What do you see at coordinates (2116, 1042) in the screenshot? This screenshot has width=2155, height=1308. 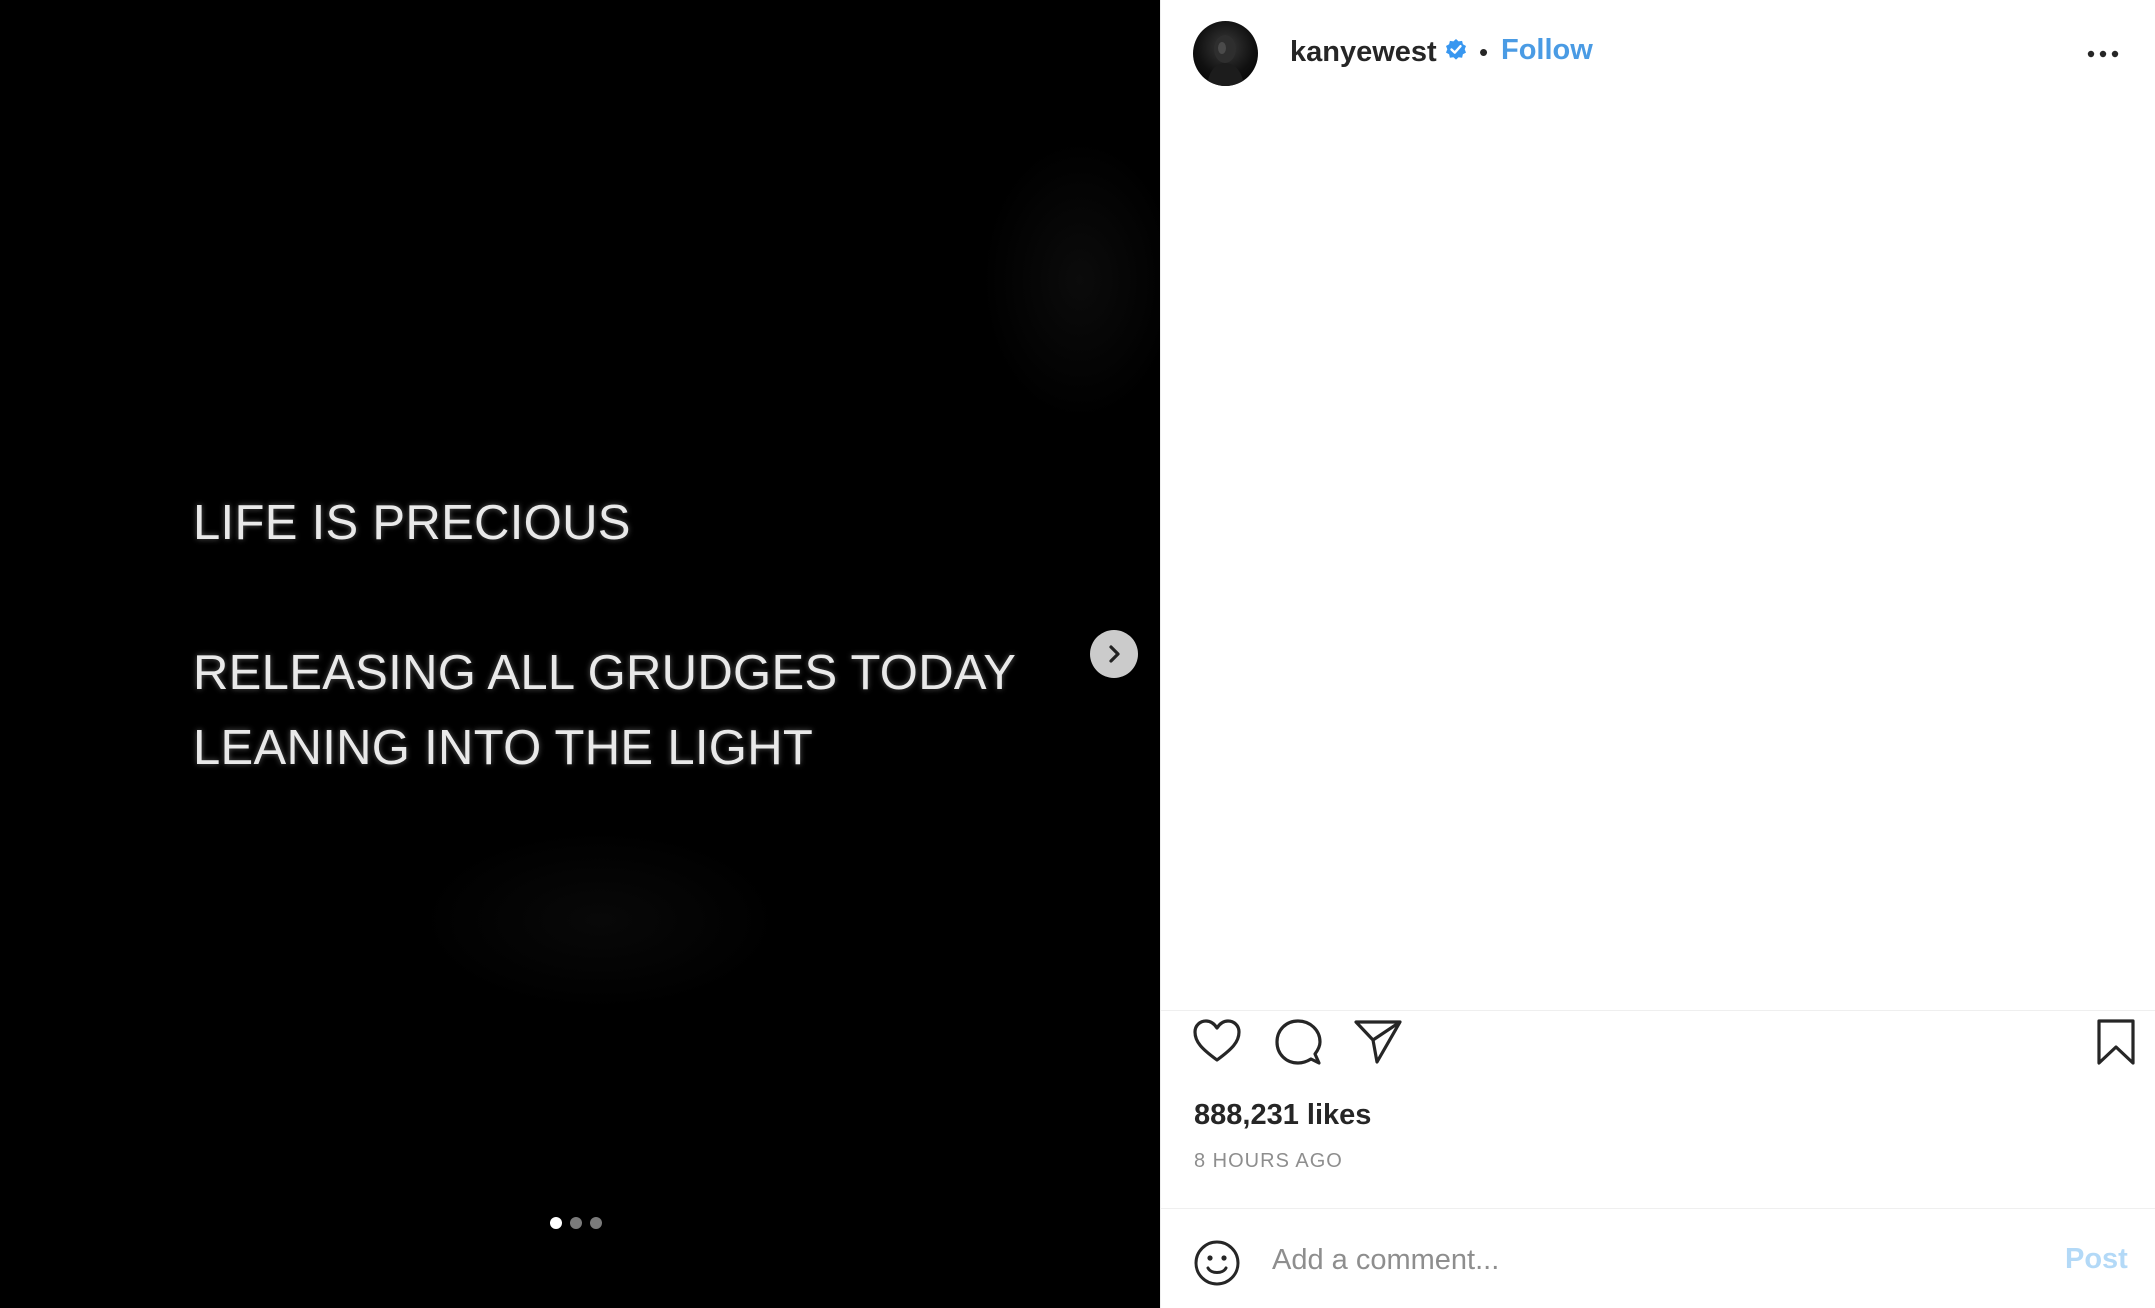 I see `bookmark-icon` at bounding box center [2116, 1042].